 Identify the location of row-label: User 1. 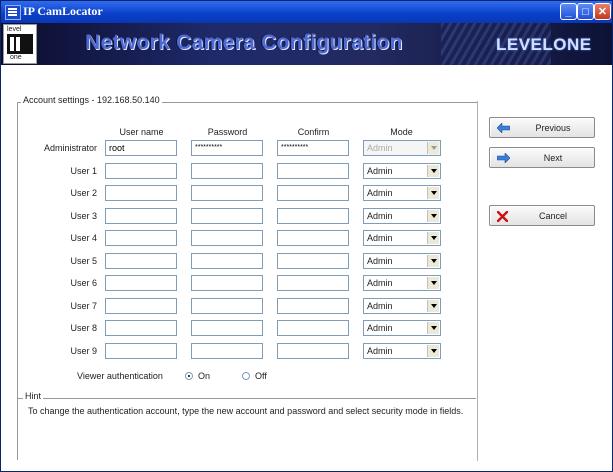
(83, 171).